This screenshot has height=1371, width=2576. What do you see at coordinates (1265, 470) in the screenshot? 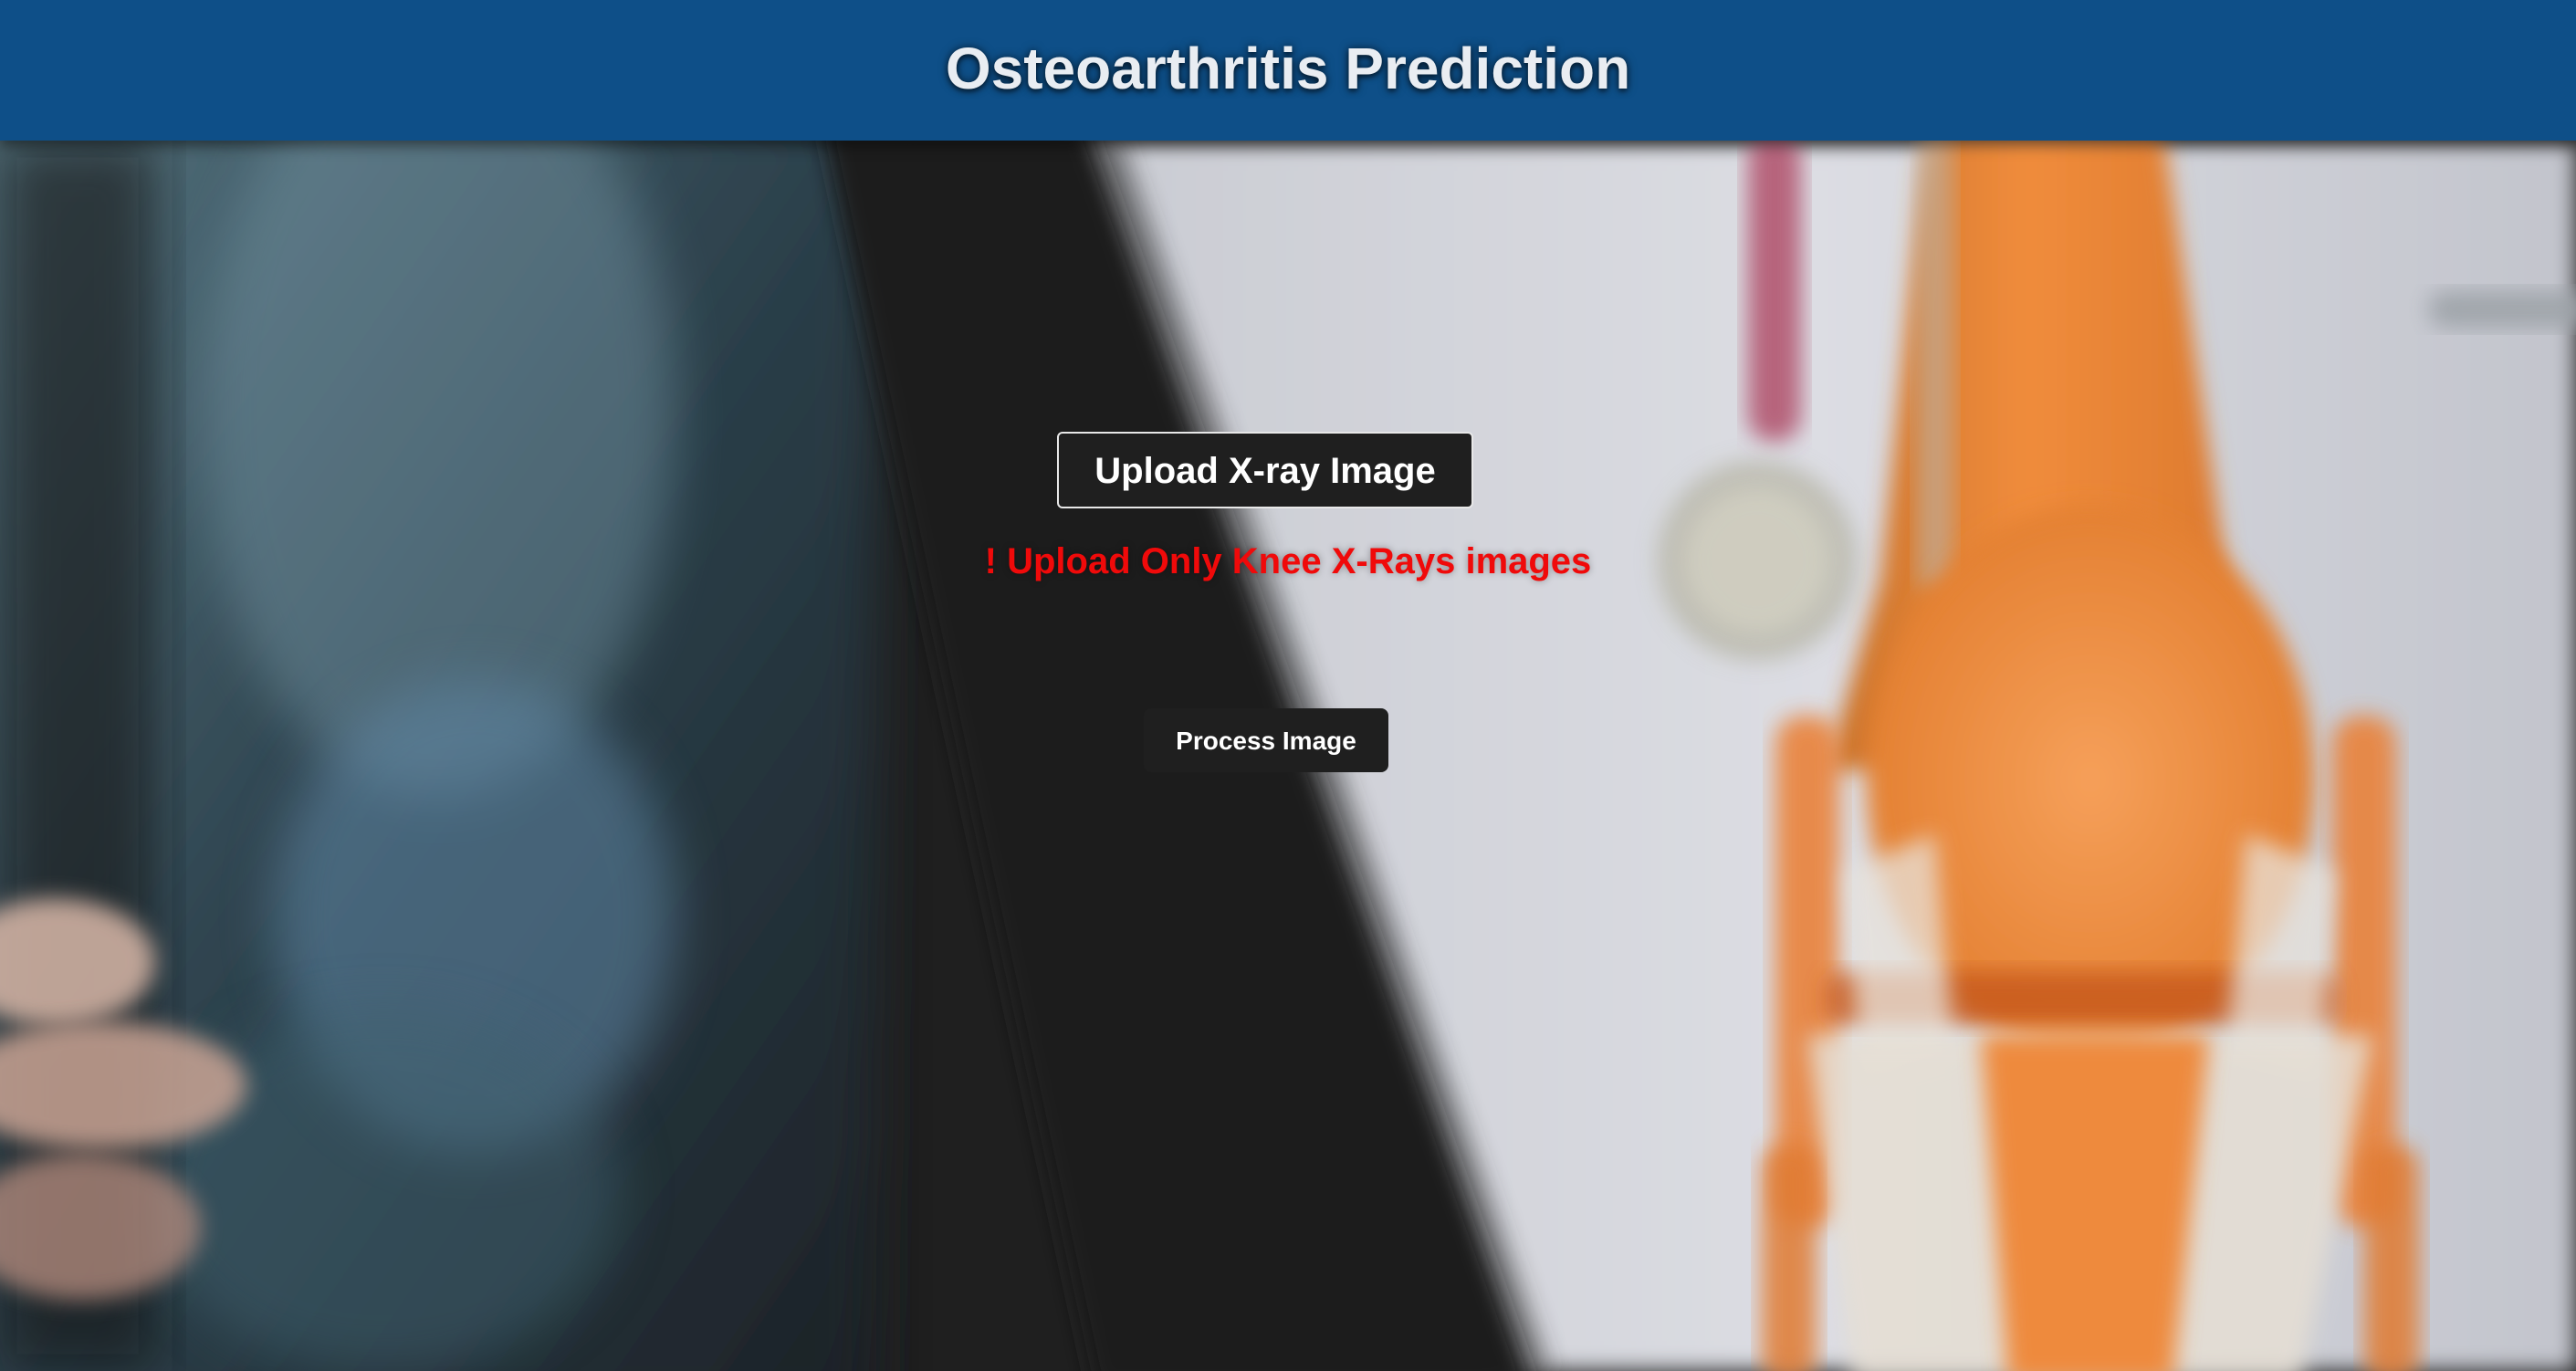
I see `upload-xray-button: Upload X-ray Image` at bounding box center [1265, 470].